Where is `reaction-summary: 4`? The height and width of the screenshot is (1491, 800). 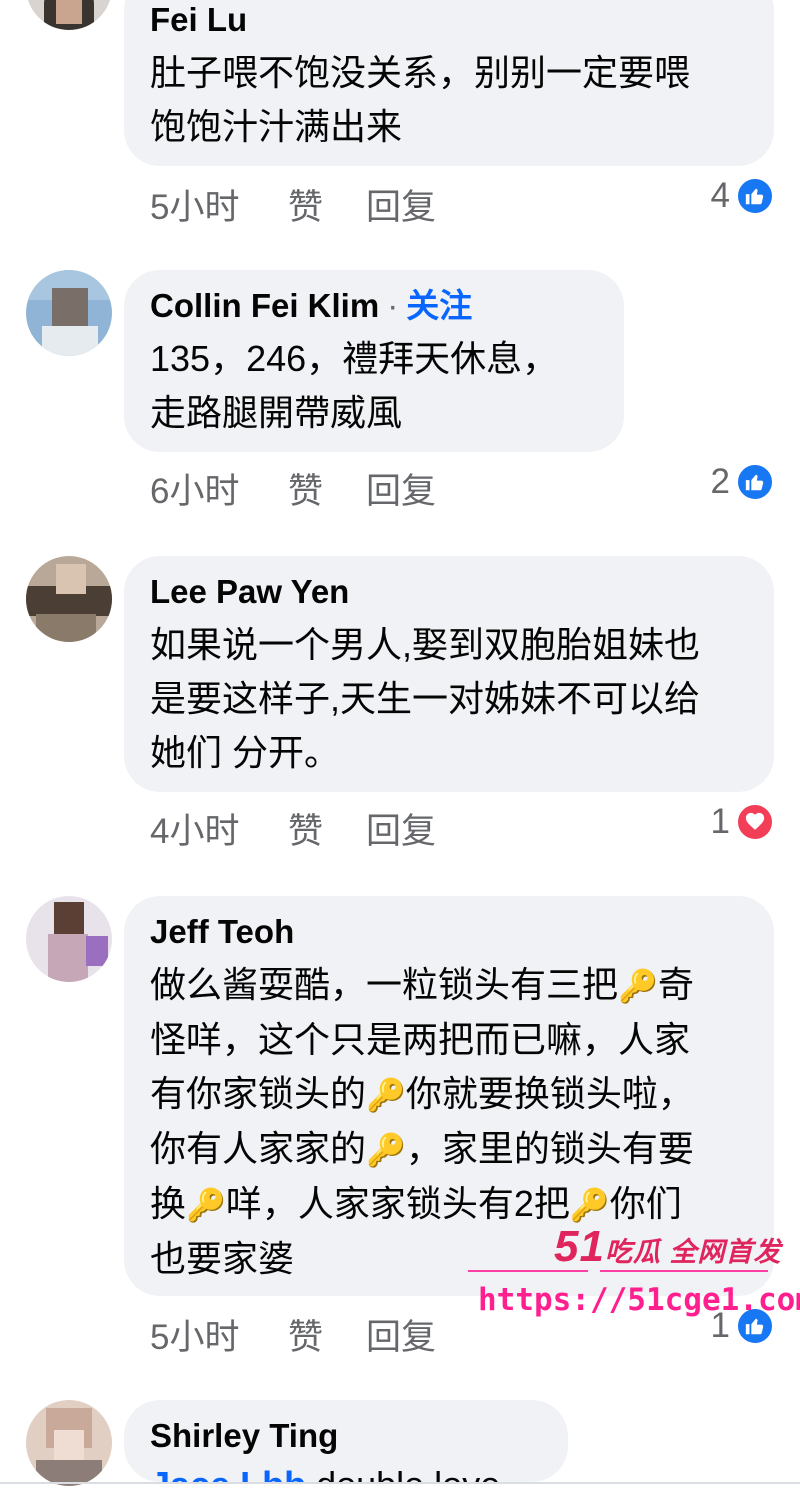
reaction-summary: 4 is located at coordinates (742, 196).